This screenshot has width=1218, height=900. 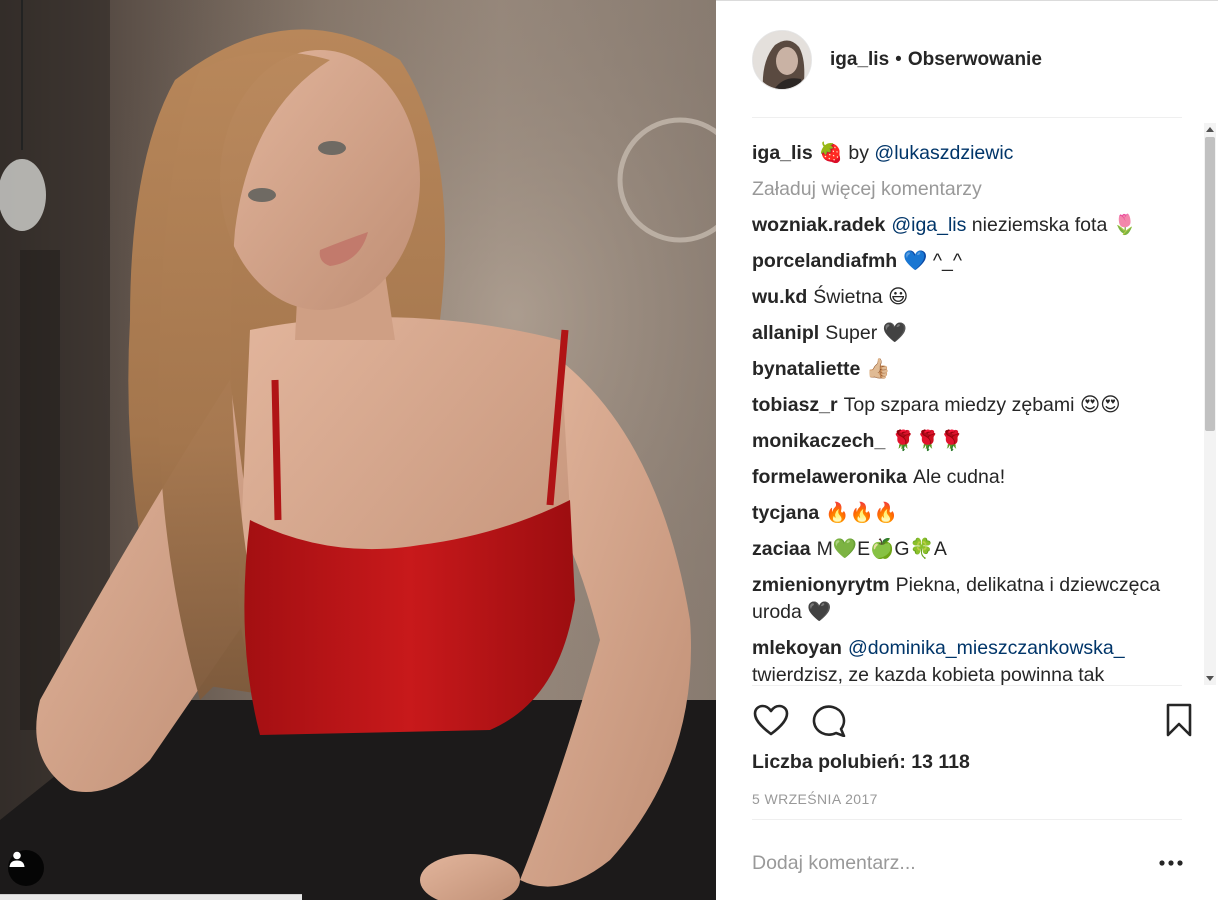 I want to click on comment-item: wozniak.radek @iga_lis nieziemska fota 🌷, so click(x=962, y=225).